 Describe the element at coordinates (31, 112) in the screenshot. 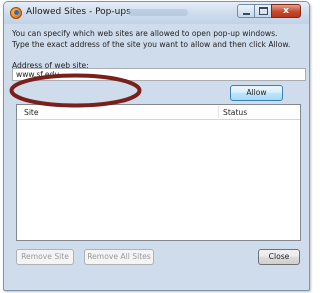

I see `column-header-site: Site` at that location.